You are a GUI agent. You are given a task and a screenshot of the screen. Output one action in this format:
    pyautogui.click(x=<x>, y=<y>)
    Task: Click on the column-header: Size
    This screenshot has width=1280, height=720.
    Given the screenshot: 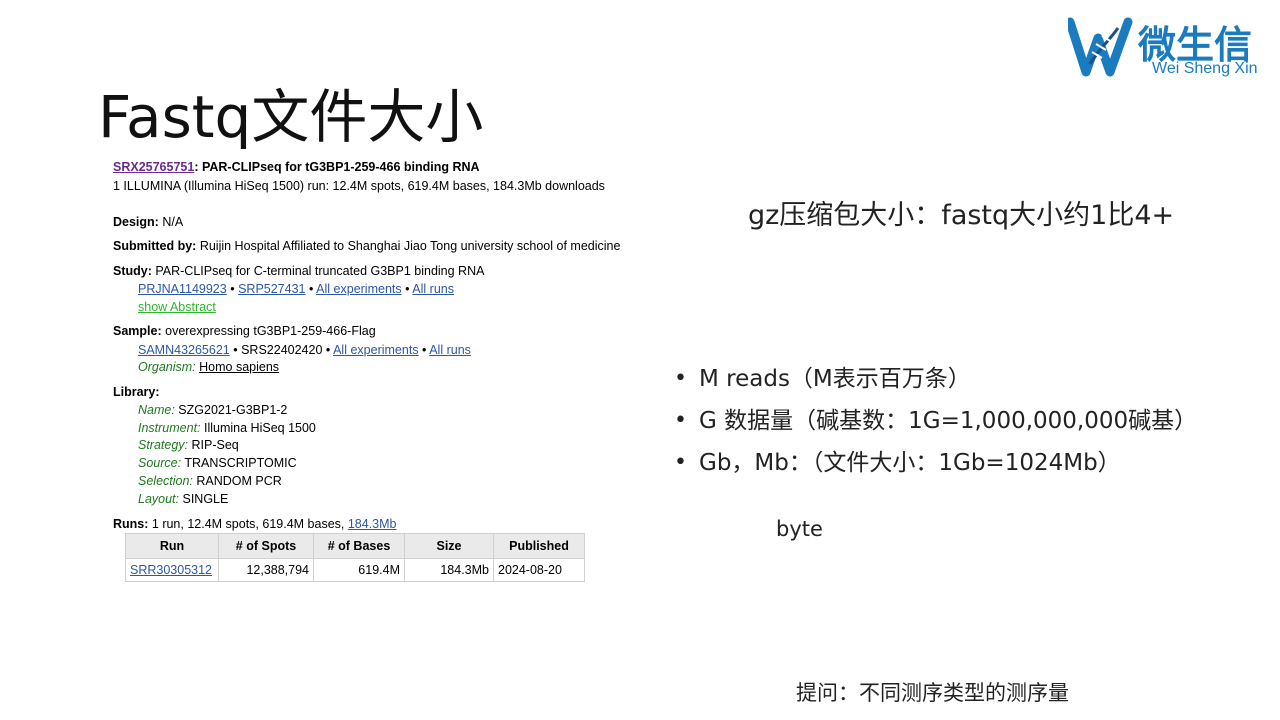 What is the action you would take?
    pyautogui.click(x=449, y=546)
    